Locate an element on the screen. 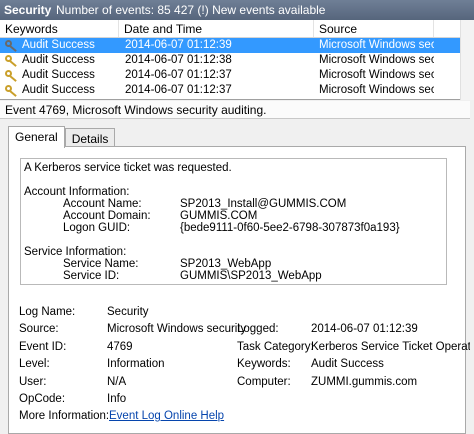 Image resolution: width=474 pixels, height=434 pixels. opcode-value: Info is located at coordinates (117, 399).